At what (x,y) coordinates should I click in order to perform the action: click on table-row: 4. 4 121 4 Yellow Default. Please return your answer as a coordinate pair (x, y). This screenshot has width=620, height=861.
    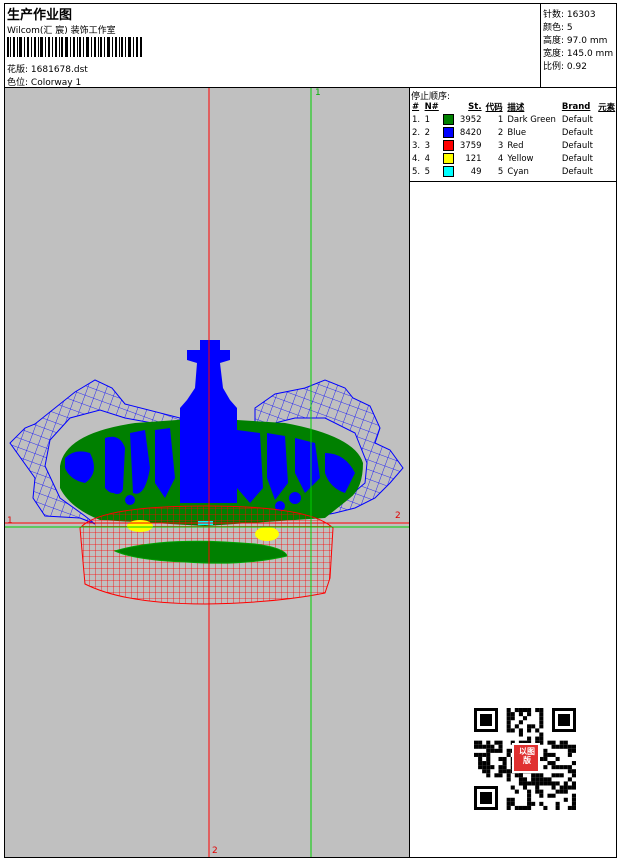
    Looking at the image, I should click on (514, 158).